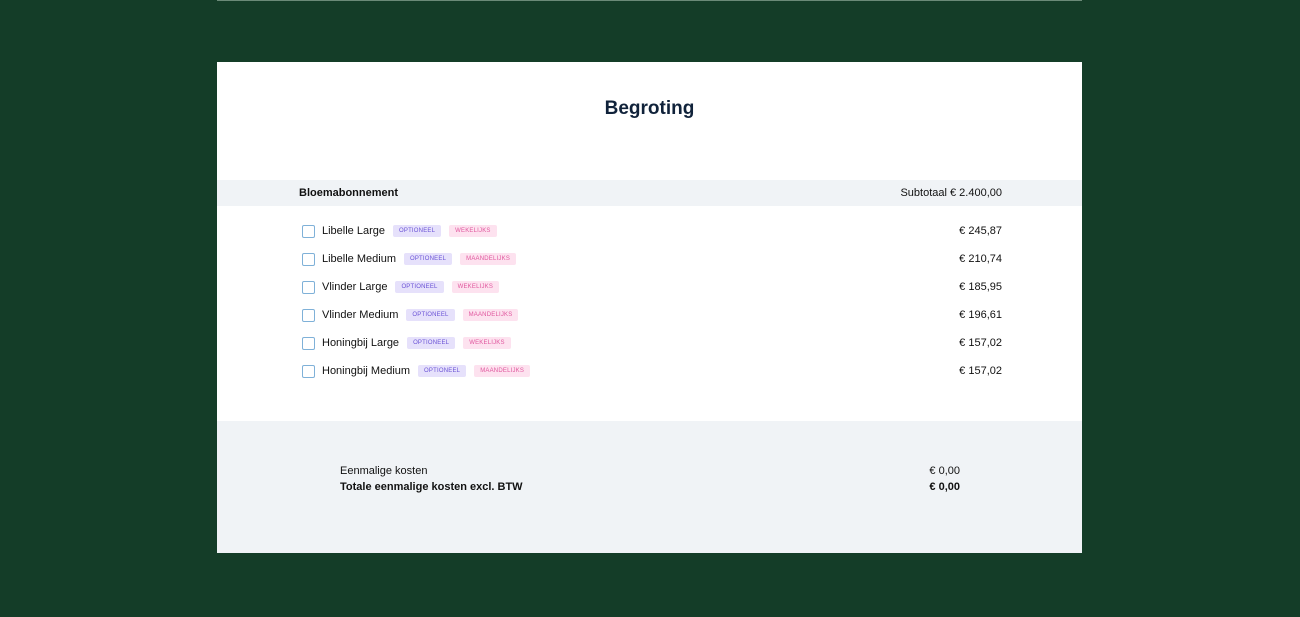  I want to click on item-main: Vlinder Large OPTIONEEL WEKELIJKS, so click(414, 287).